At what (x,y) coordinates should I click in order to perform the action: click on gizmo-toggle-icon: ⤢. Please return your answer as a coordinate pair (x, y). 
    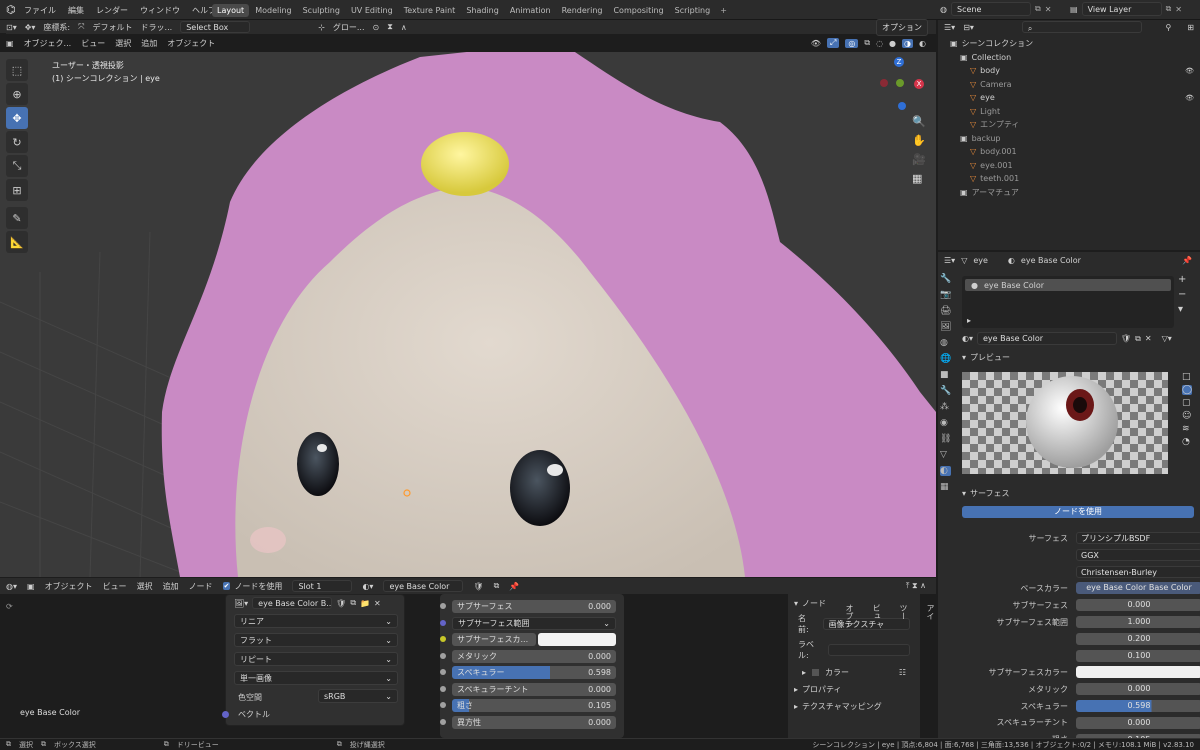
    Looking at the image, I should click on (833, 43).